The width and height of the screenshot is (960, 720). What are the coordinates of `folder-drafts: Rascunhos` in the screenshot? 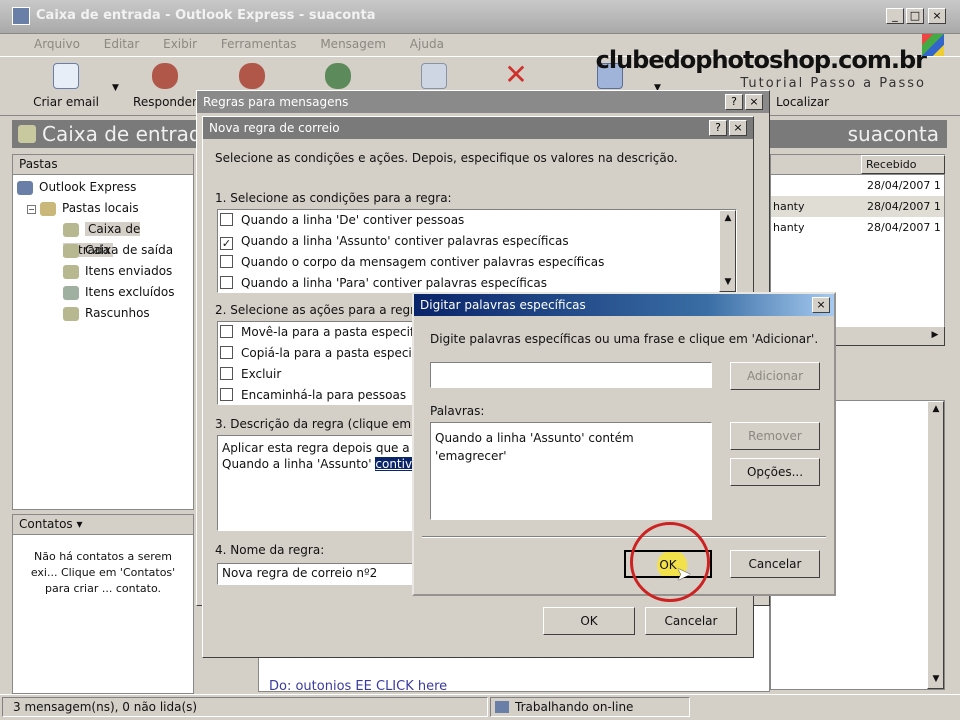 It's located at (105, 313).